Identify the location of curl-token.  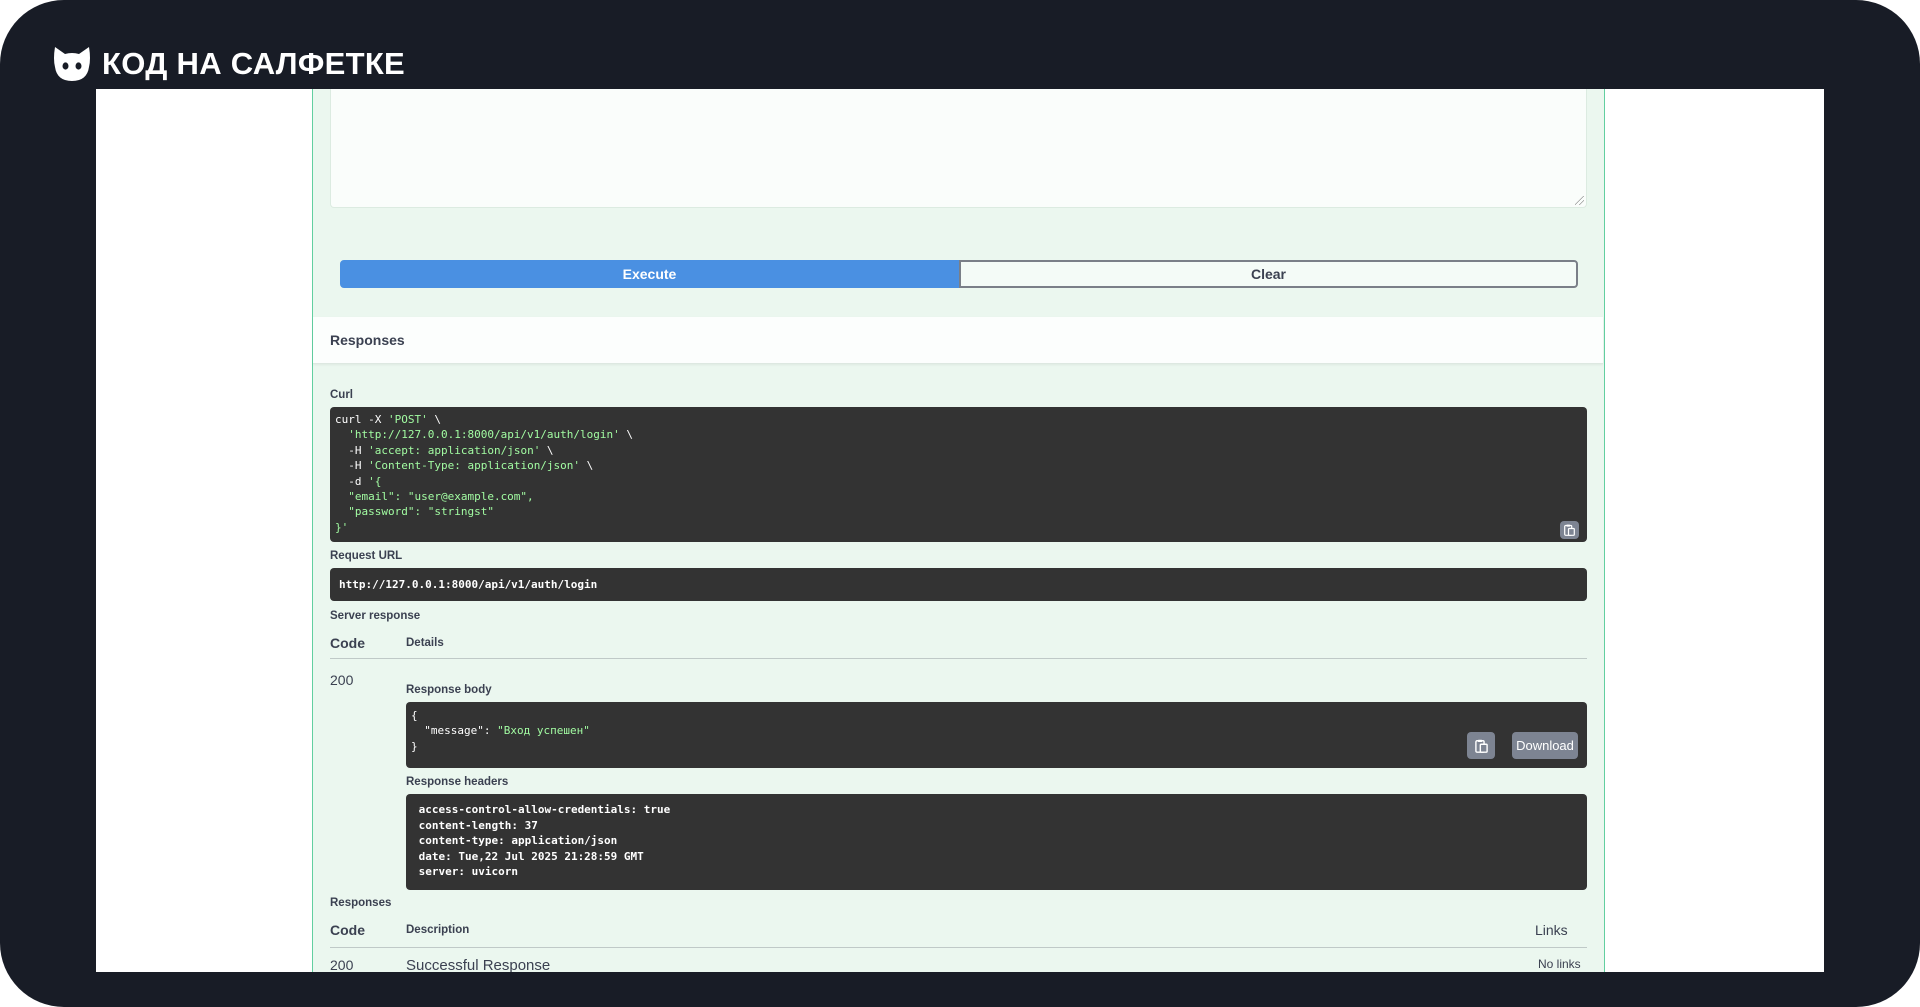
(341, 434).